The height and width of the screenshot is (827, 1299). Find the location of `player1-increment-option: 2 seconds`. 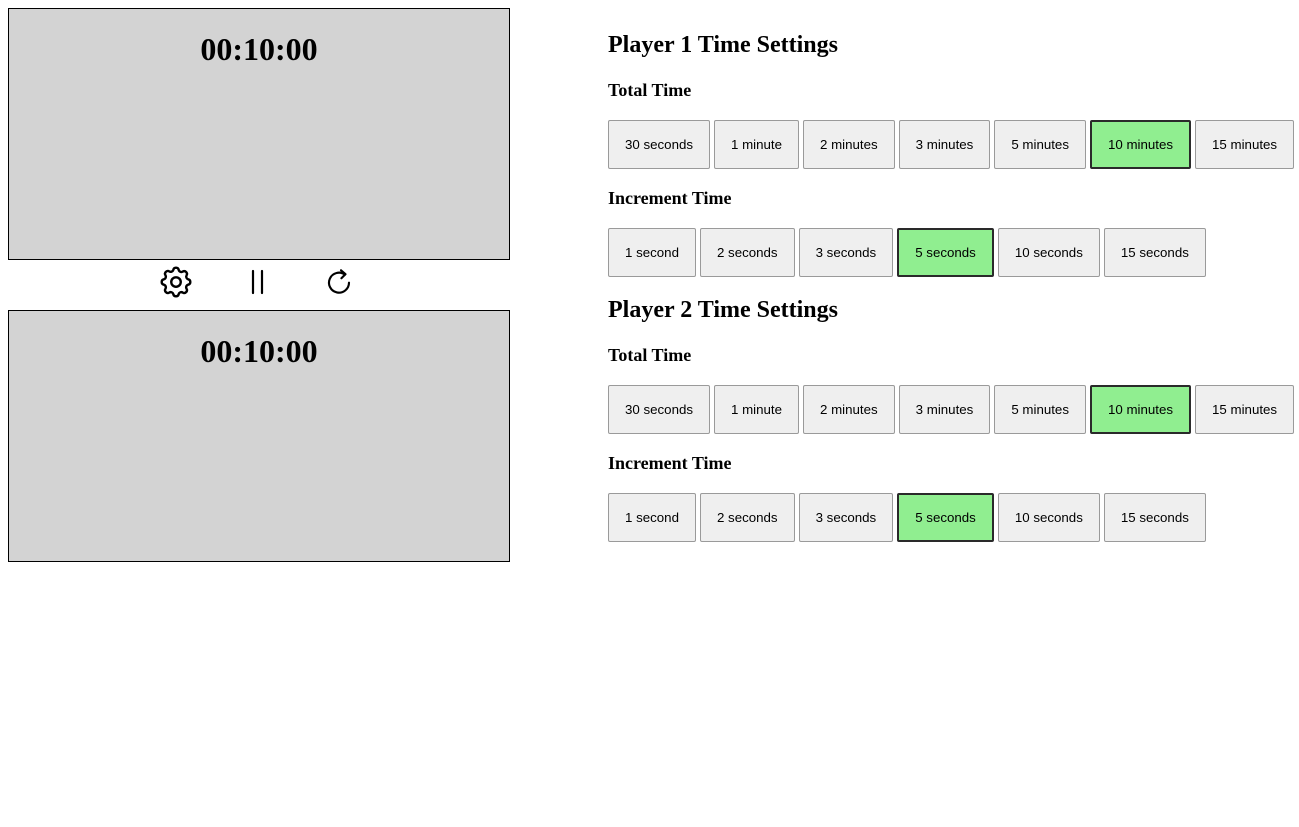

player1-increment-option: 2 seconds is located at coordinates (747, 252).